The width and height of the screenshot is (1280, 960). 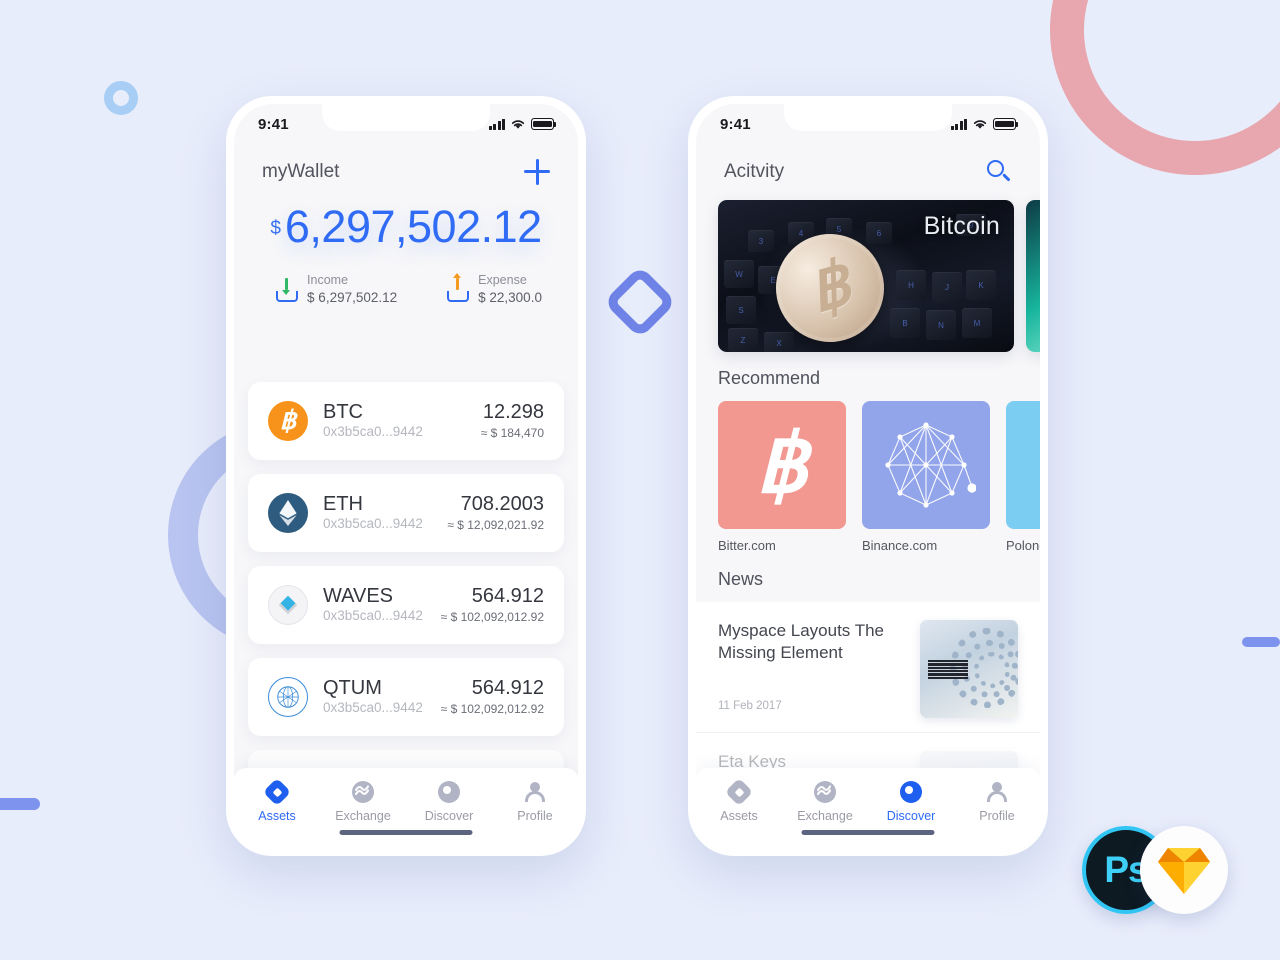 I want to click on section-title-news: News, so click(x=741, y=579).